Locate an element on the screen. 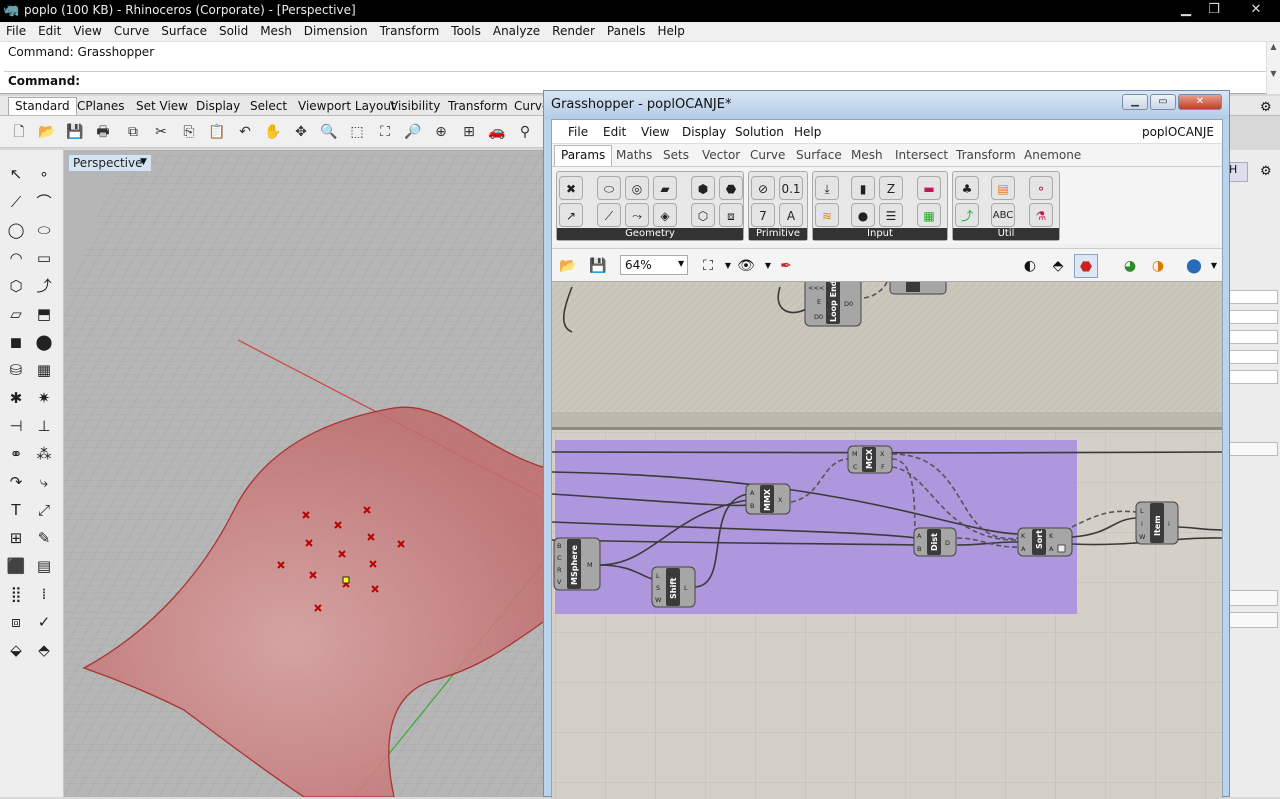  gh-menu-view: View is located at coordinates (655, 132).